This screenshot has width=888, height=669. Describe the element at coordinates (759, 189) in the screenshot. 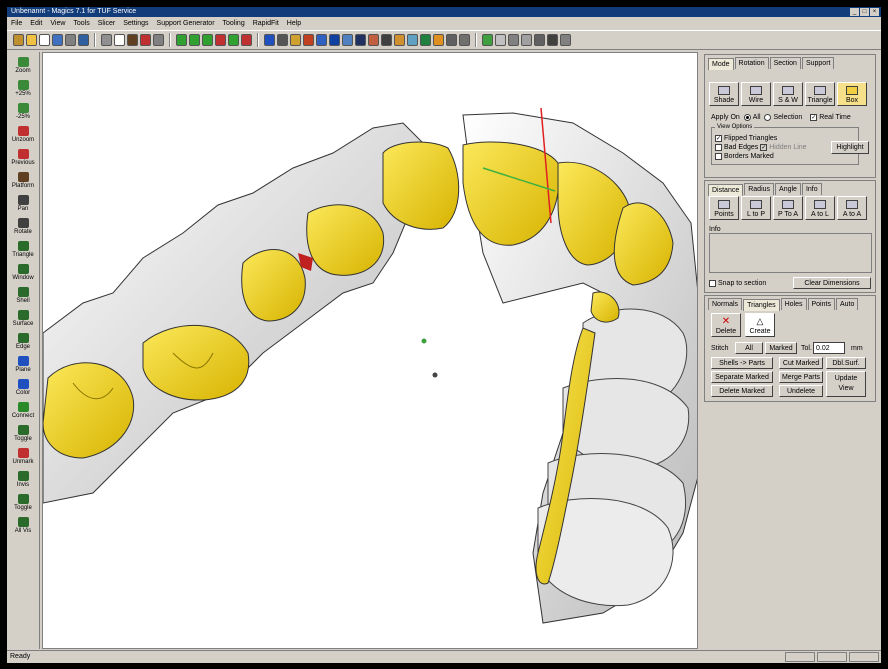

I see `tab-radius: Radius` at that location.